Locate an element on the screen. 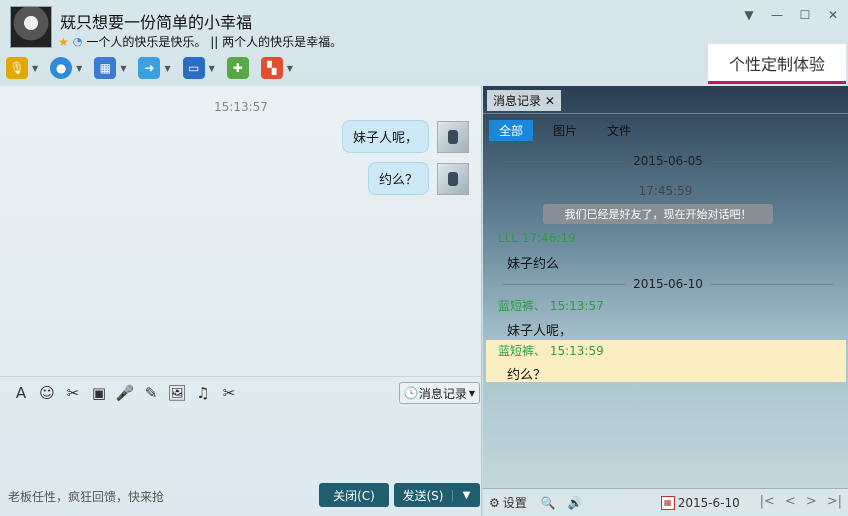 The height and width of the screenshot is (516, 848). music-icon: ♫ is located at coordinates (203, 393).